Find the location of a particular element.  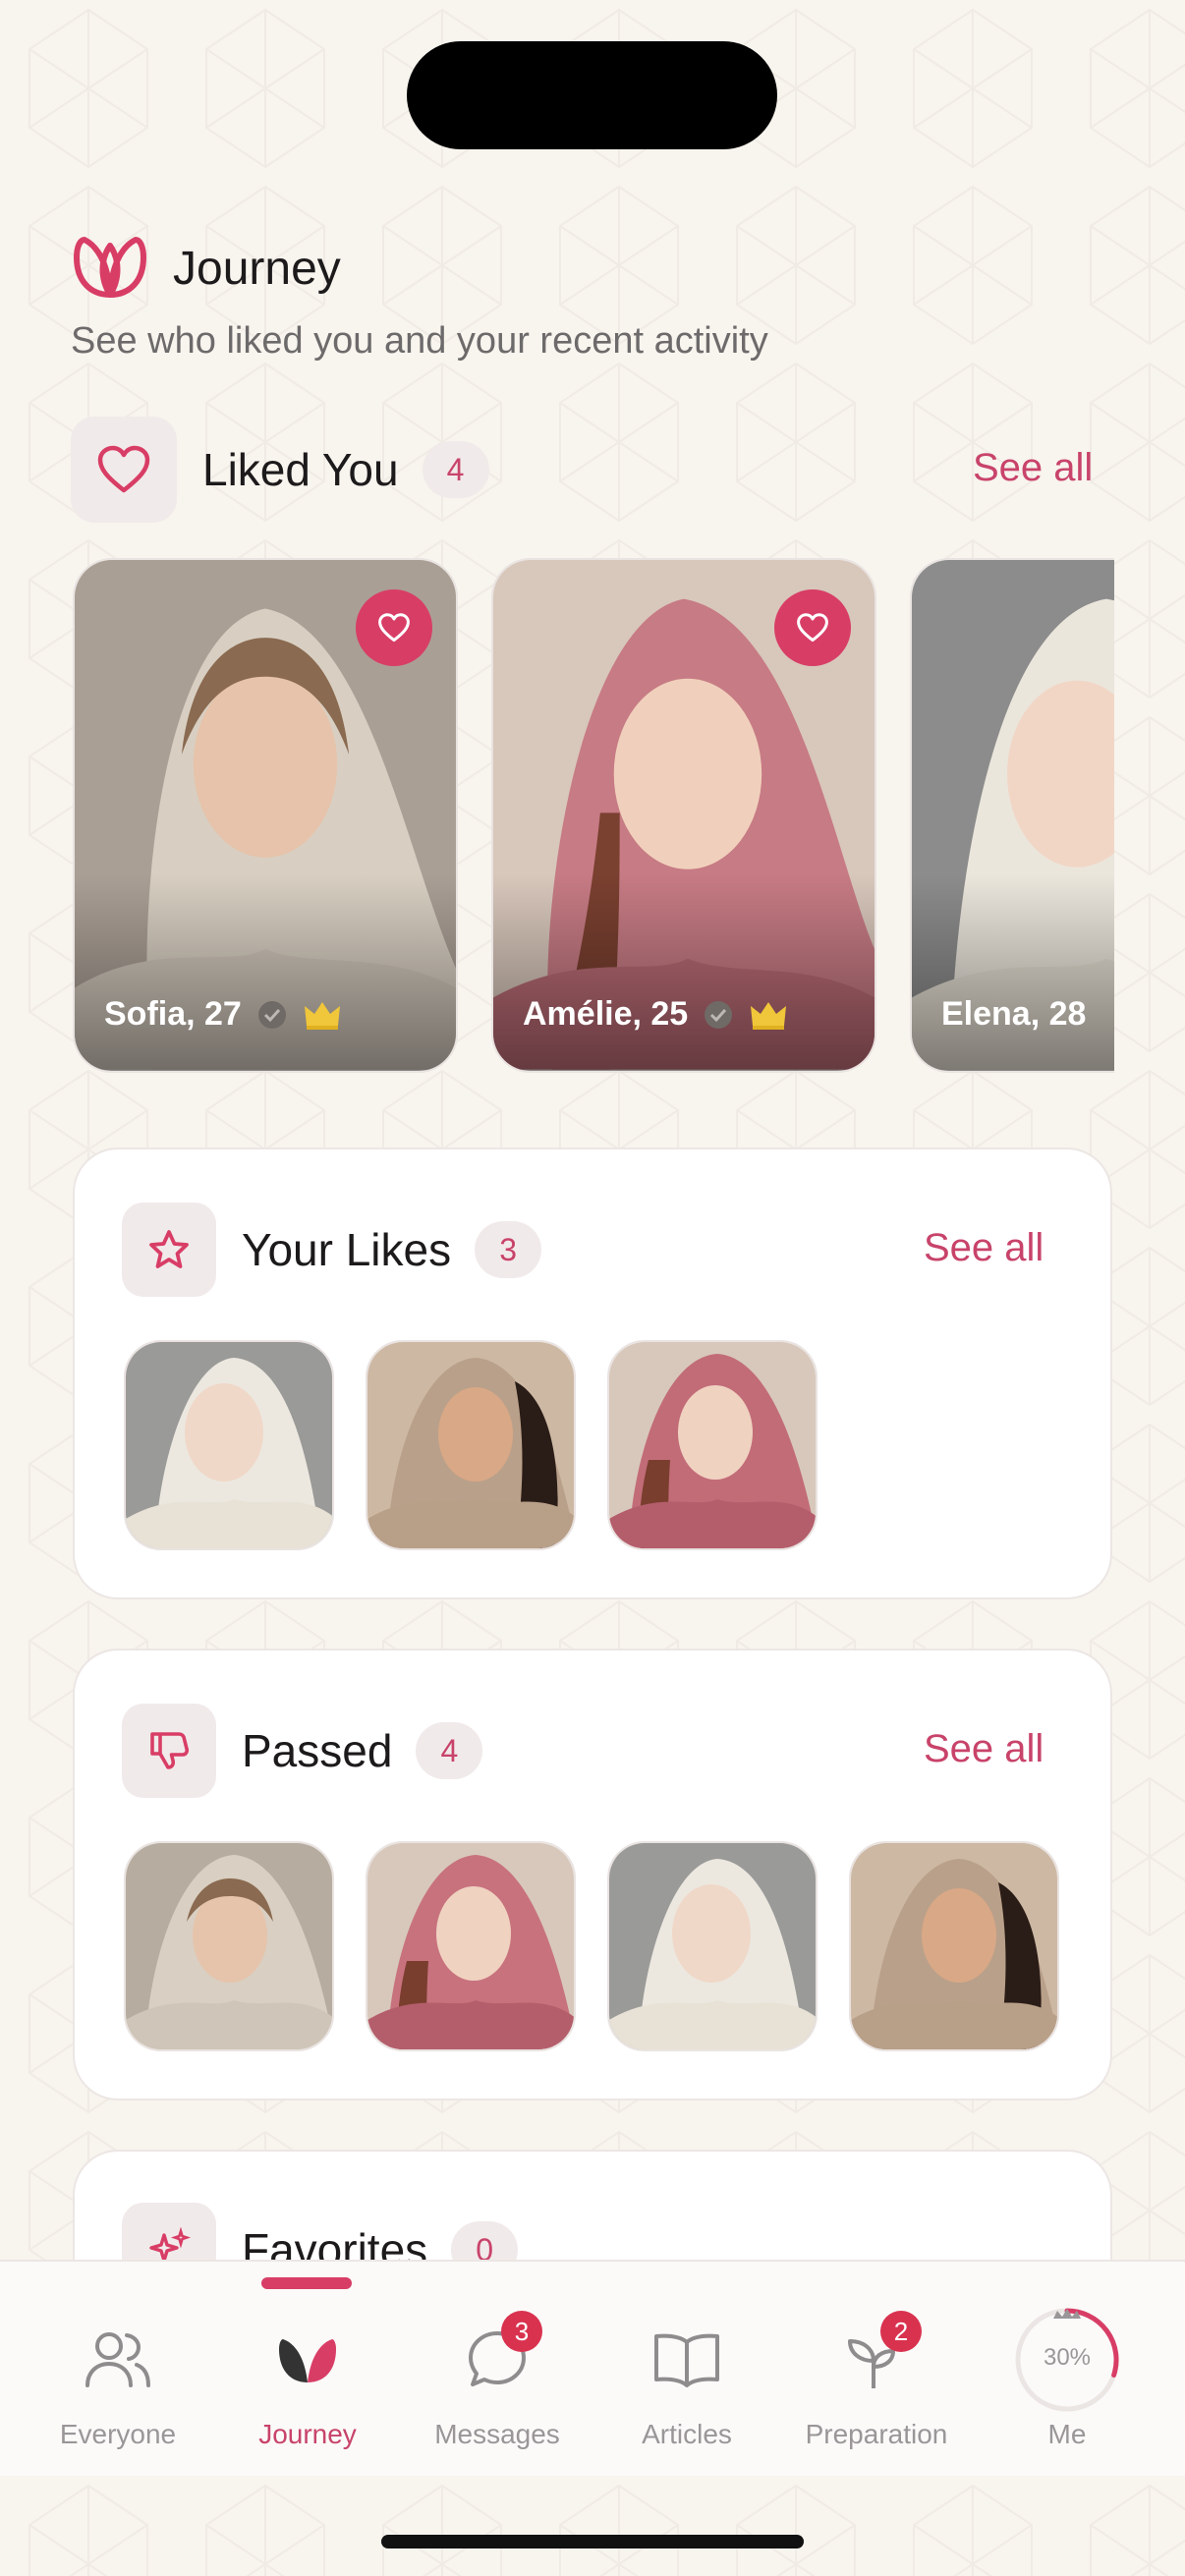

preparation-notification-badge: 2 is located at coordinates (901, 2331).